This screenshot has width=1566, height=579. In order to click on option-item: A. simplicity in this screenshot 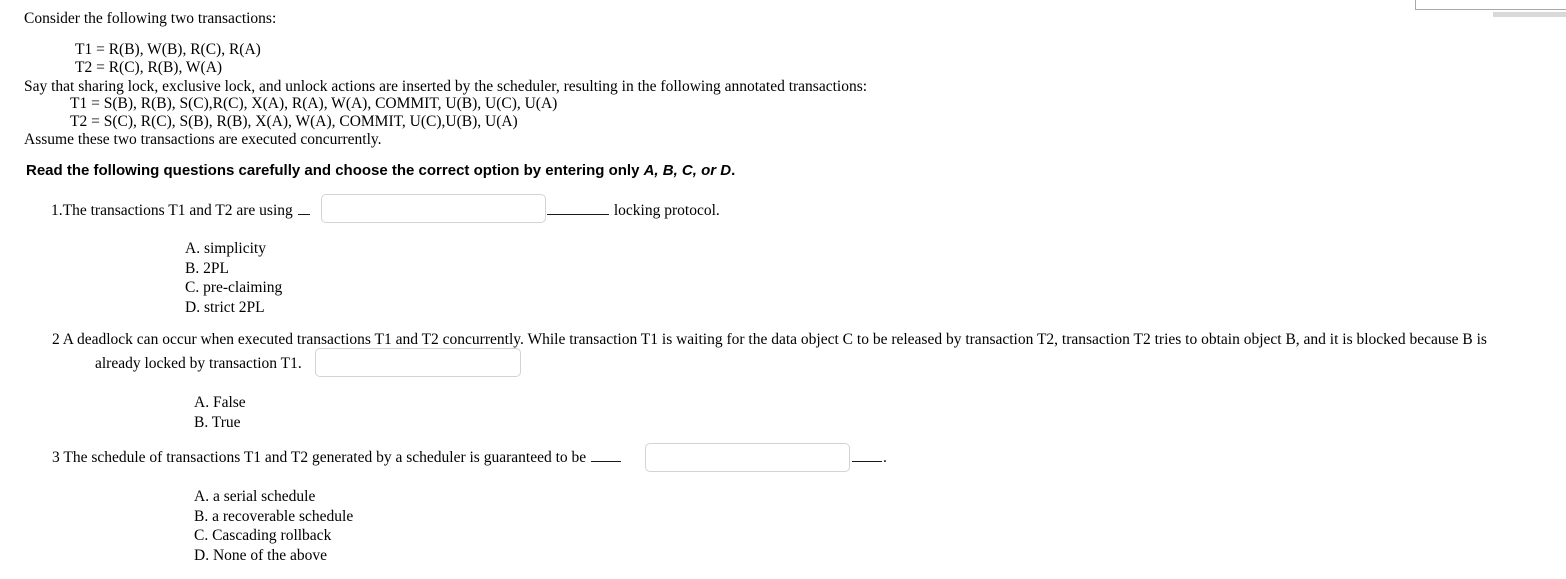, I will do `click(233, 249)`.